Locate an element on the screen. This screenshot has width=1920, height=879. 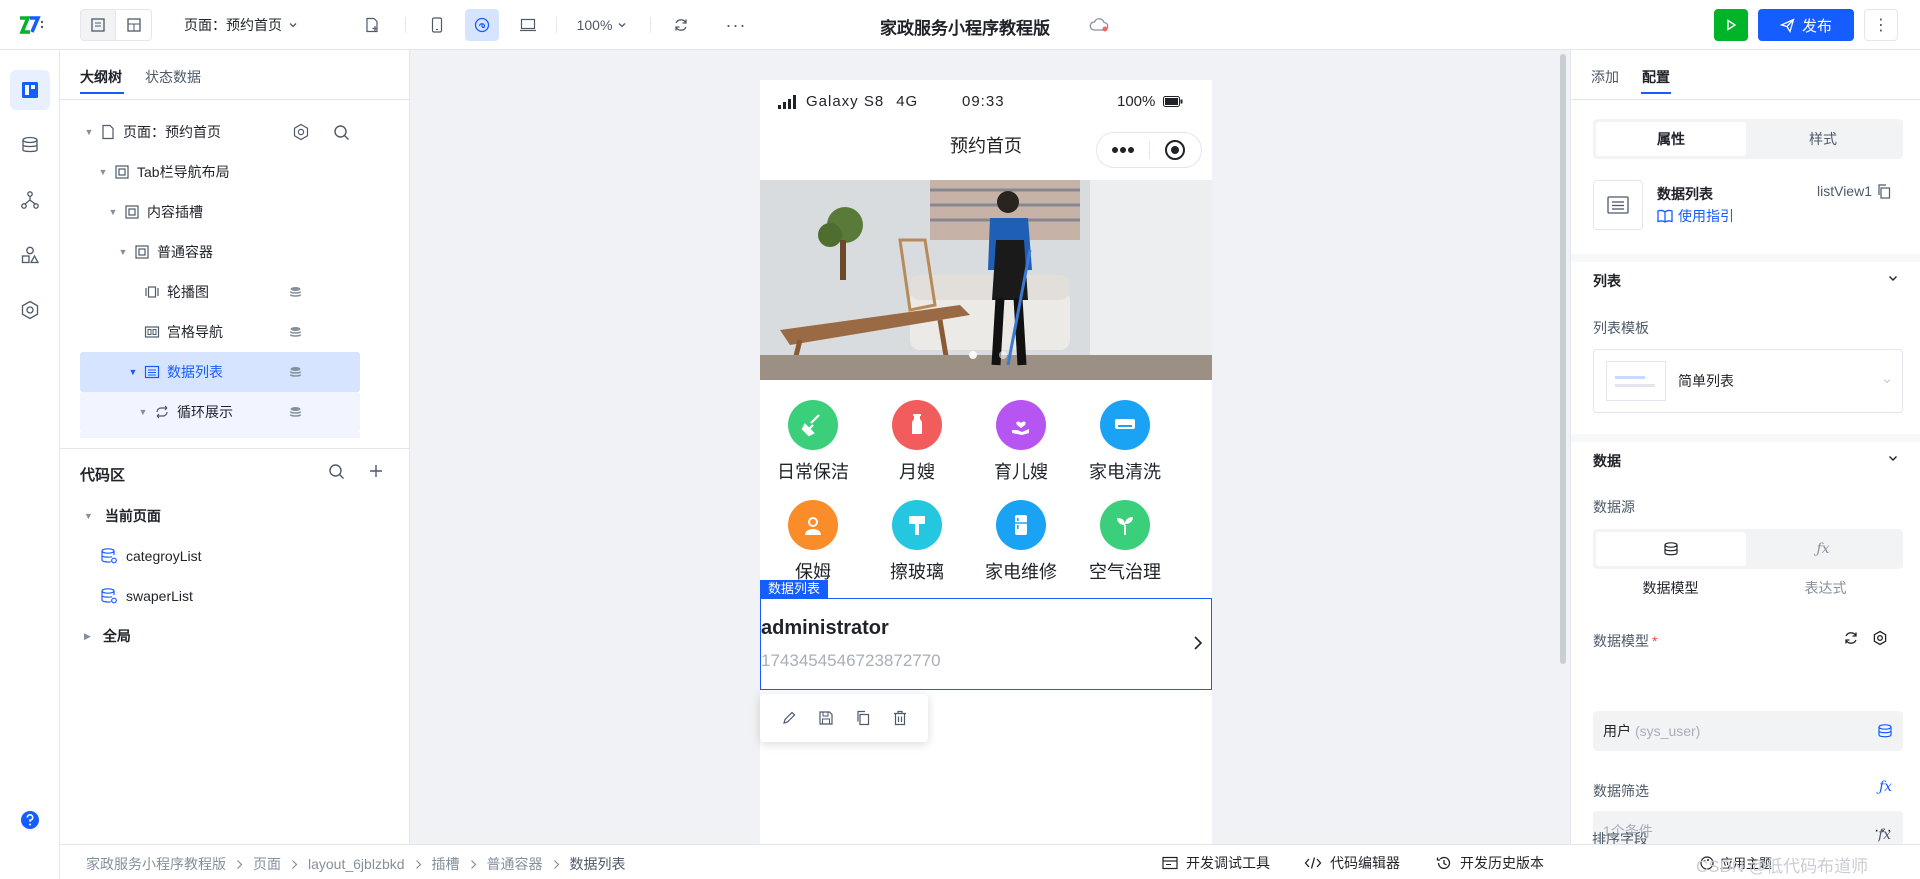
grid-nav-item: 日常保洁 is located at coordinates (813, 442).